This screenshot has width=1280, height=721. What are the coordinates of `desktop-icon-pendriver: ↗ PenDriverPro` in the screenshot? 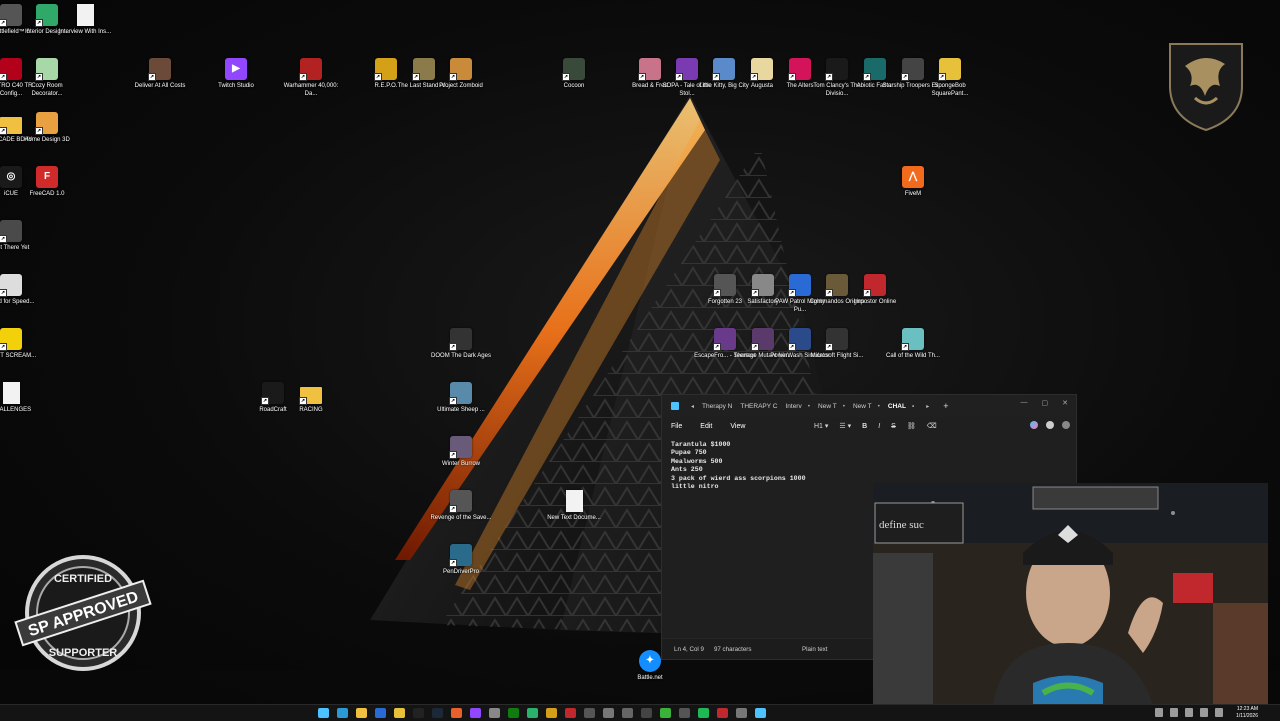 It's located at (461, 560).